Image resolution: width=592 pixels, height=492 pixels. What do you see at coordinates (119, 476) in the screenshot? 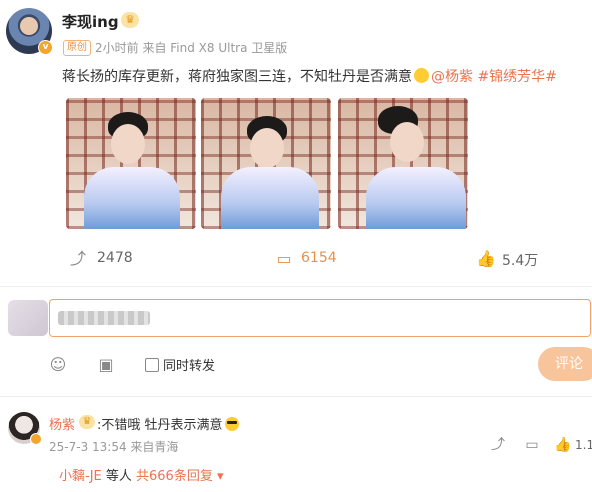
I see `reply-mid: 等人` at bounding box center [119, 476].